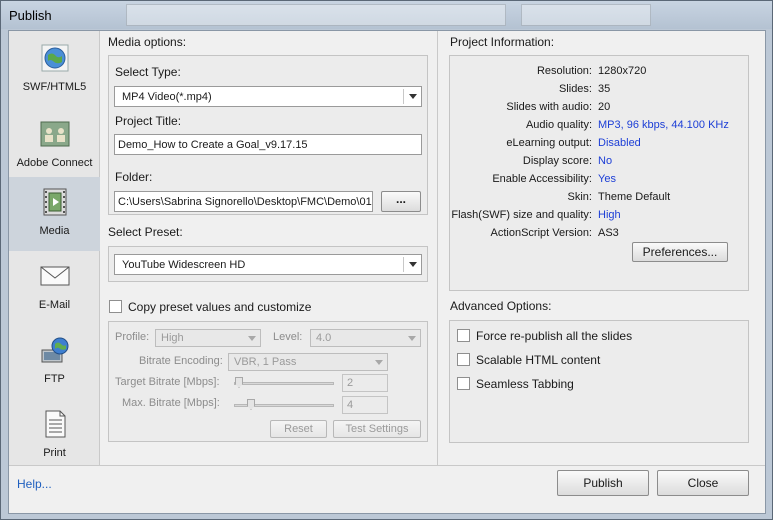 The image size is (773, 520). What do you see at coordinates (703, 483) in the screenshot?
I see `close-button: Close` at bounding box center [703, 483].